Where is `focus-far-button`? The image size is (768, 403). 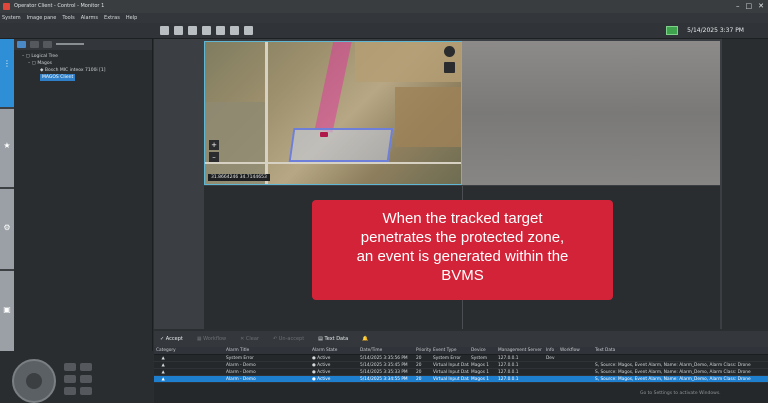
focus-far-button is located at coordinates (86, 379).